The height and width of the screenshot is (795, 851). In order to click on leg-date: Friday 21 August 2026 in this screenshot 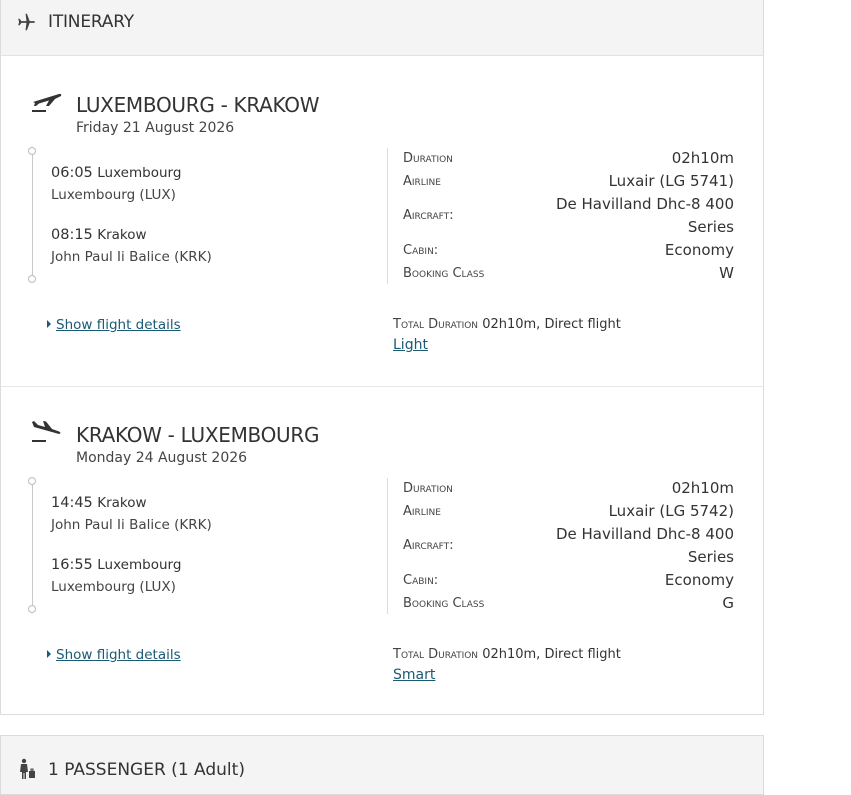, I will do `click(155, 128)`.